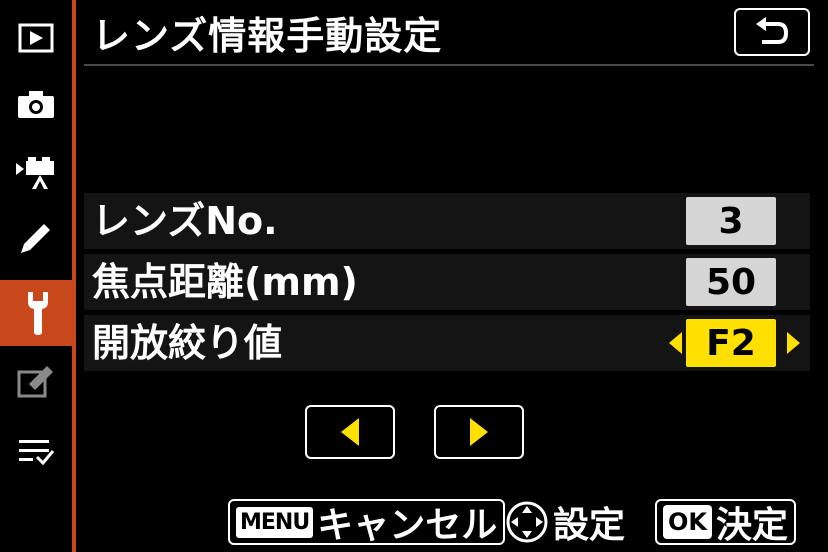 This screenshot has width=828, height=552. What do you see at coordinates (74, 276) in the screenshot?
I see `sidebar-accent-line` at bounding box center [74, 276].